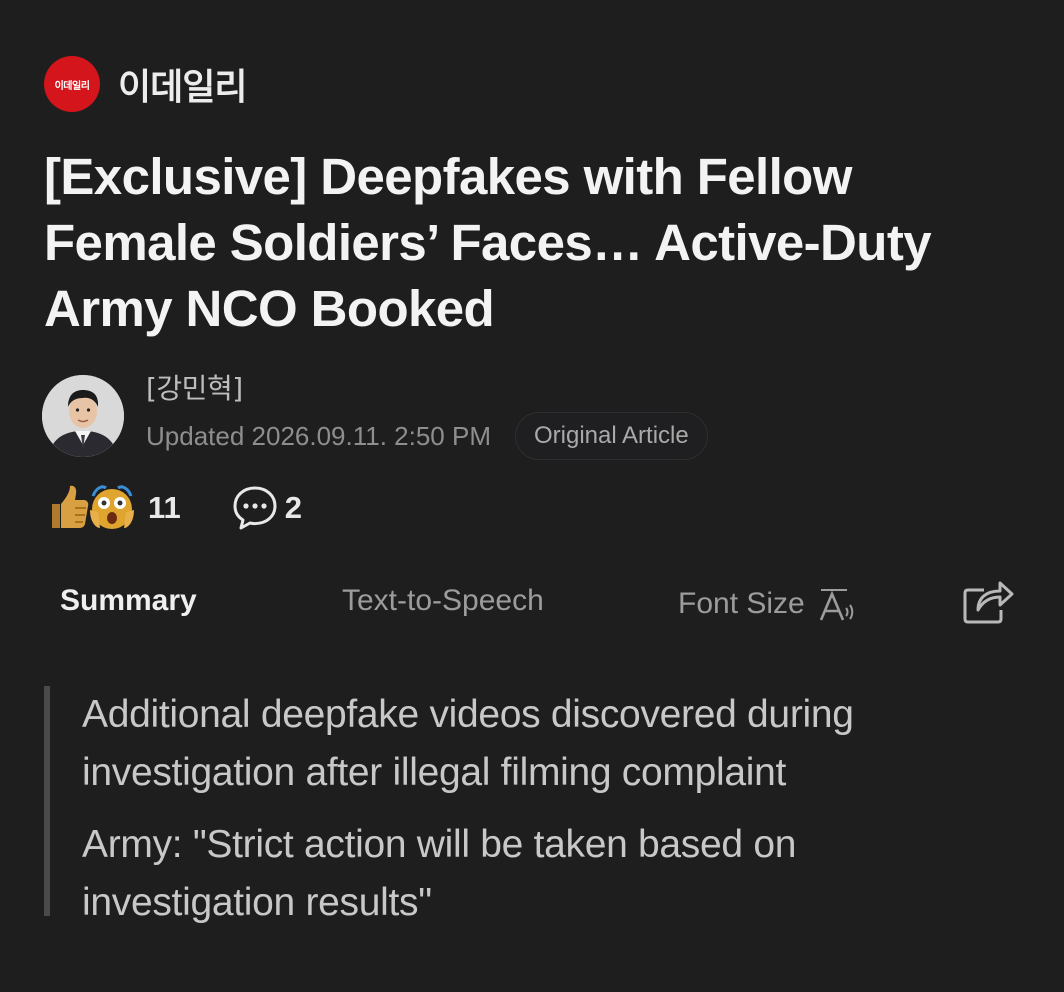  What do you see at coordinates (255, 508) in the screenshot?
I see `comment-icon` at bounding box center [255, 508].